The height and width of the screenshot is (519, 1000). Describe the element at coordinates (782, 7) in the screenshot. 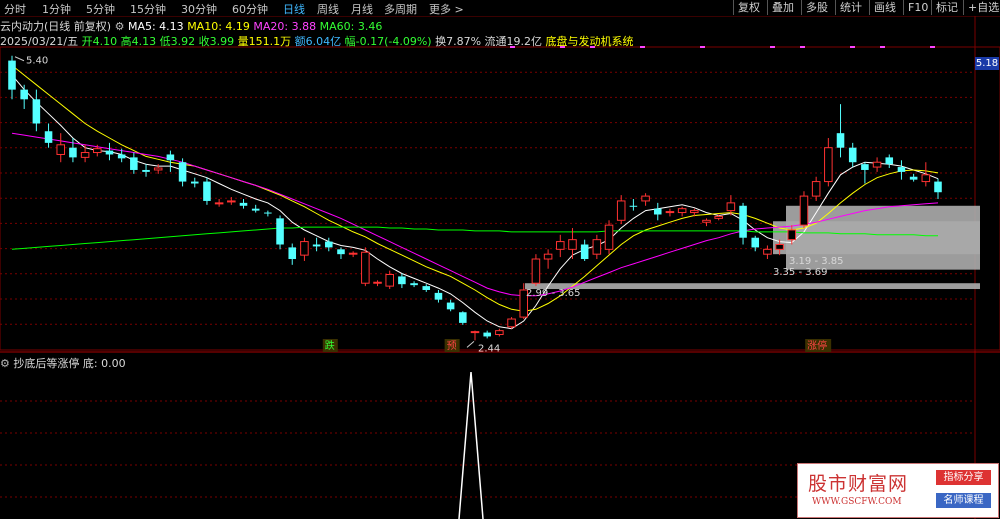

I see `overlay-button: 叠加` at that location.